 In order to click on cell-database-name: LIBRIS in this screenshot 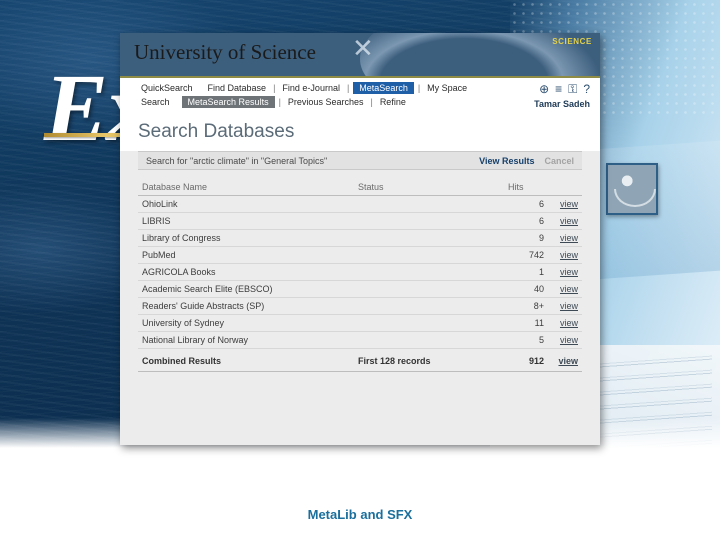, I will do `click(246, 221)`.